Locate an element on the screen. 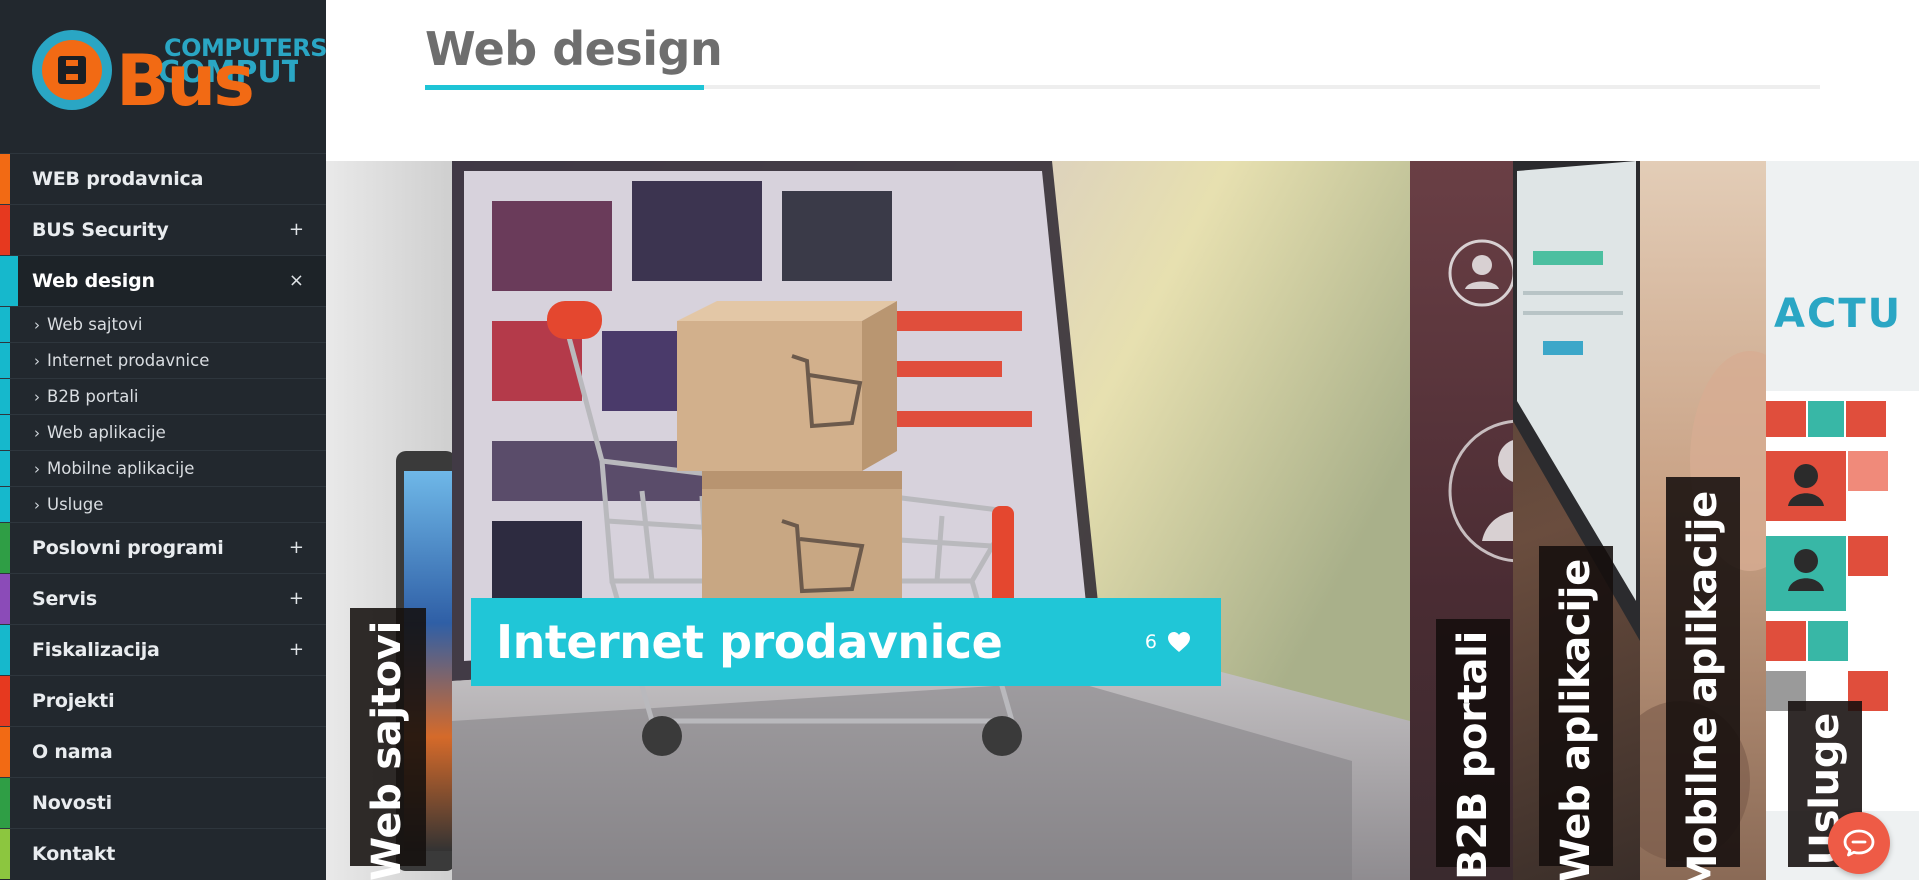 Image resolution: width=1919 pixels, height=880 pixels. sidebar-subitem-label: Mobilne aplikacije is located at coordinates (121, 468).